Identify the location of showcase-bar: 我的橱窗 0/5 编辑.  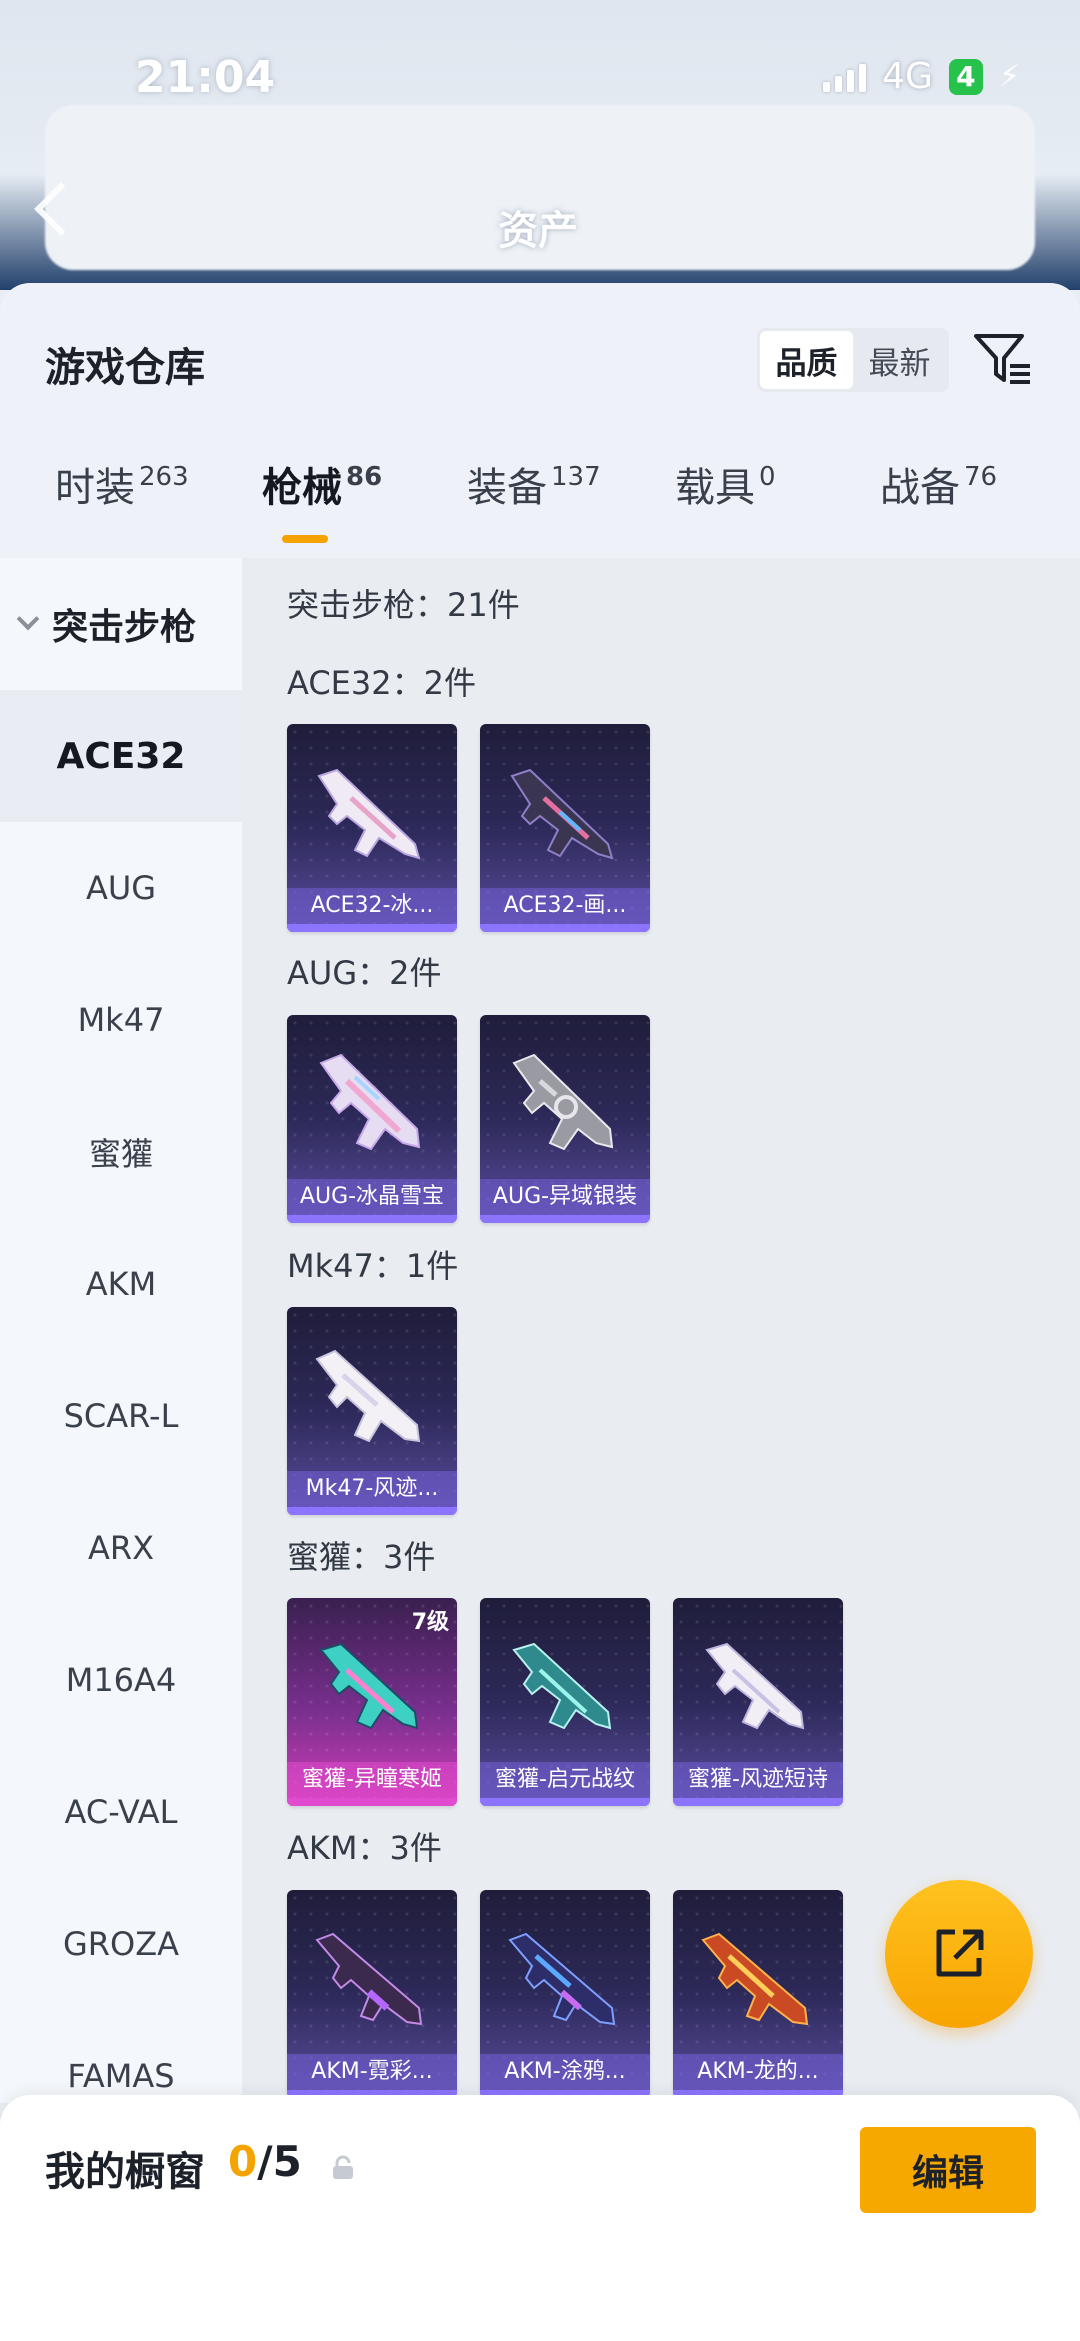
(540, 2218).